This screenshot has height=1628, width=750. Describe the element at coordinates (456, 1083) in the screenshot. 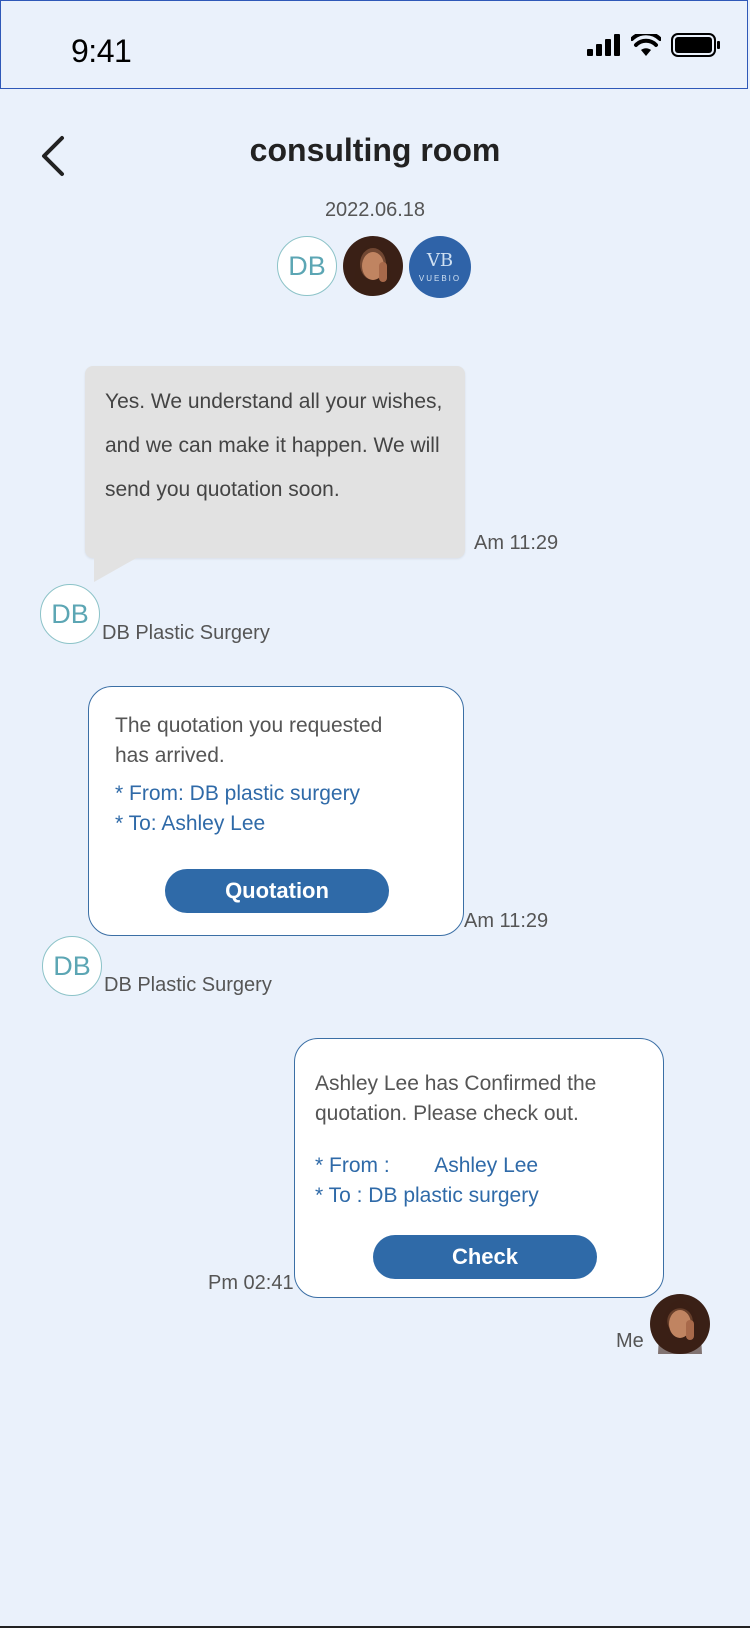

I see `card-text-line1: Ashley Lee has Confirmed the` at that location.